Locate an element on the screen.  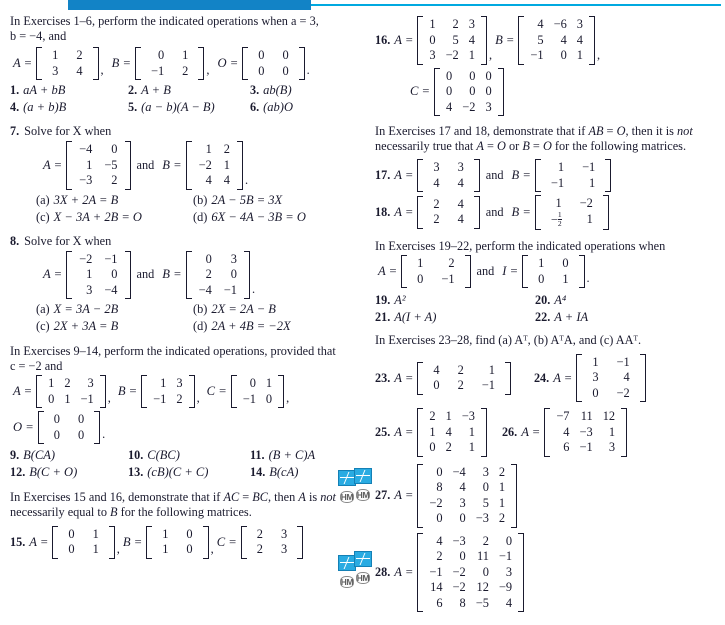
comma: , is located at coordinates (490, 54).